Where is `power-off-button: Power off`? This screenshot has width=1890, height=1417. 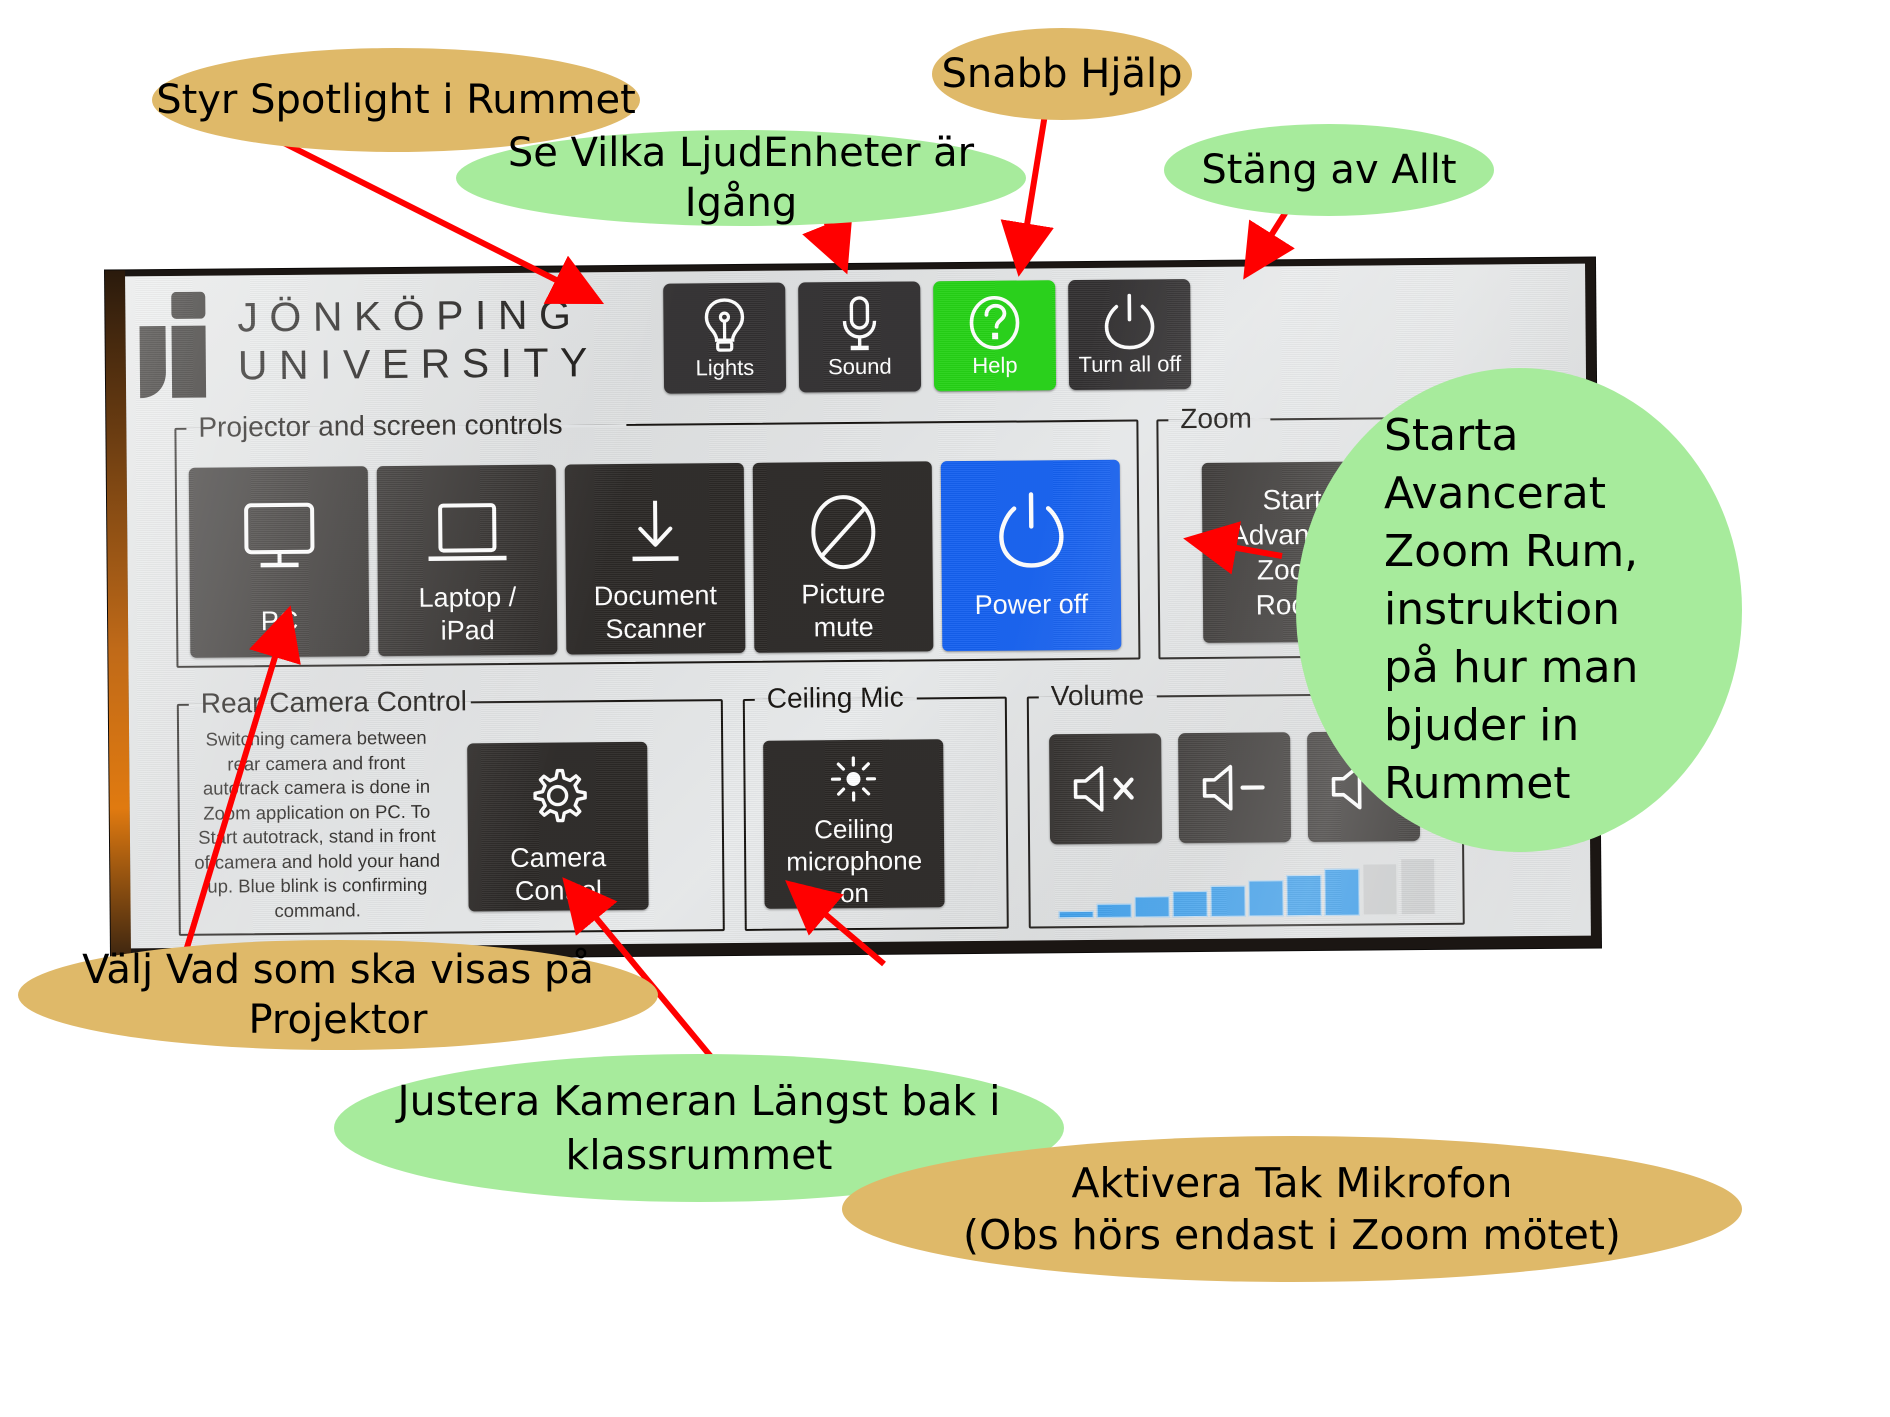 power-off-button: Power off is located at coordinates (1031, 555).